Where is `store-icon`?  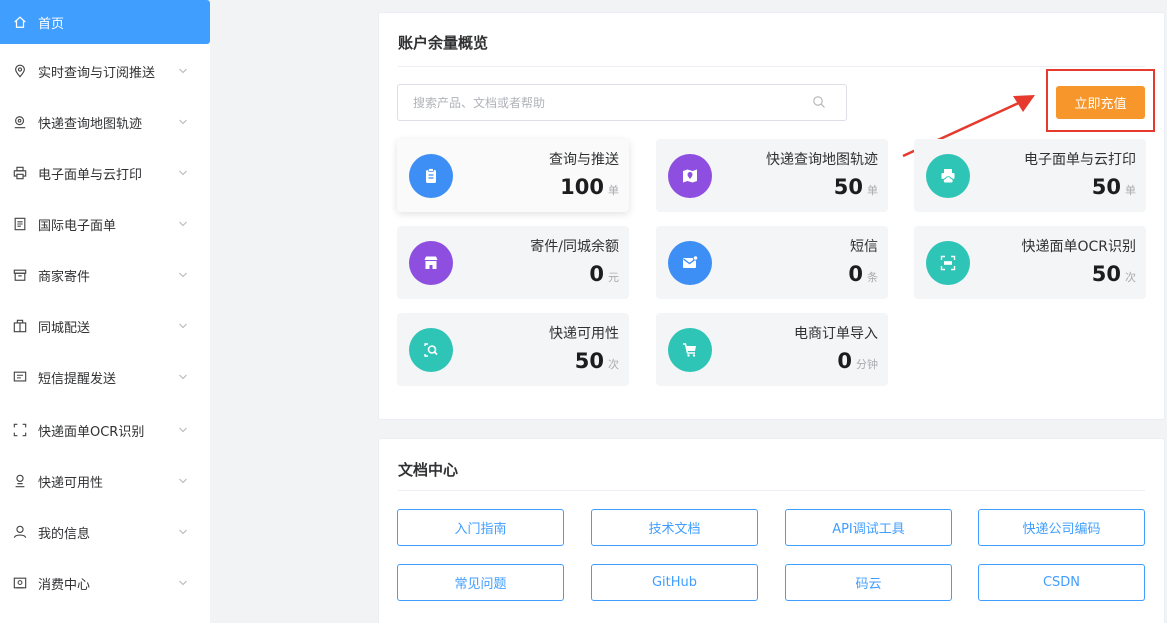
store-icon is located at coordinates (431, 263).